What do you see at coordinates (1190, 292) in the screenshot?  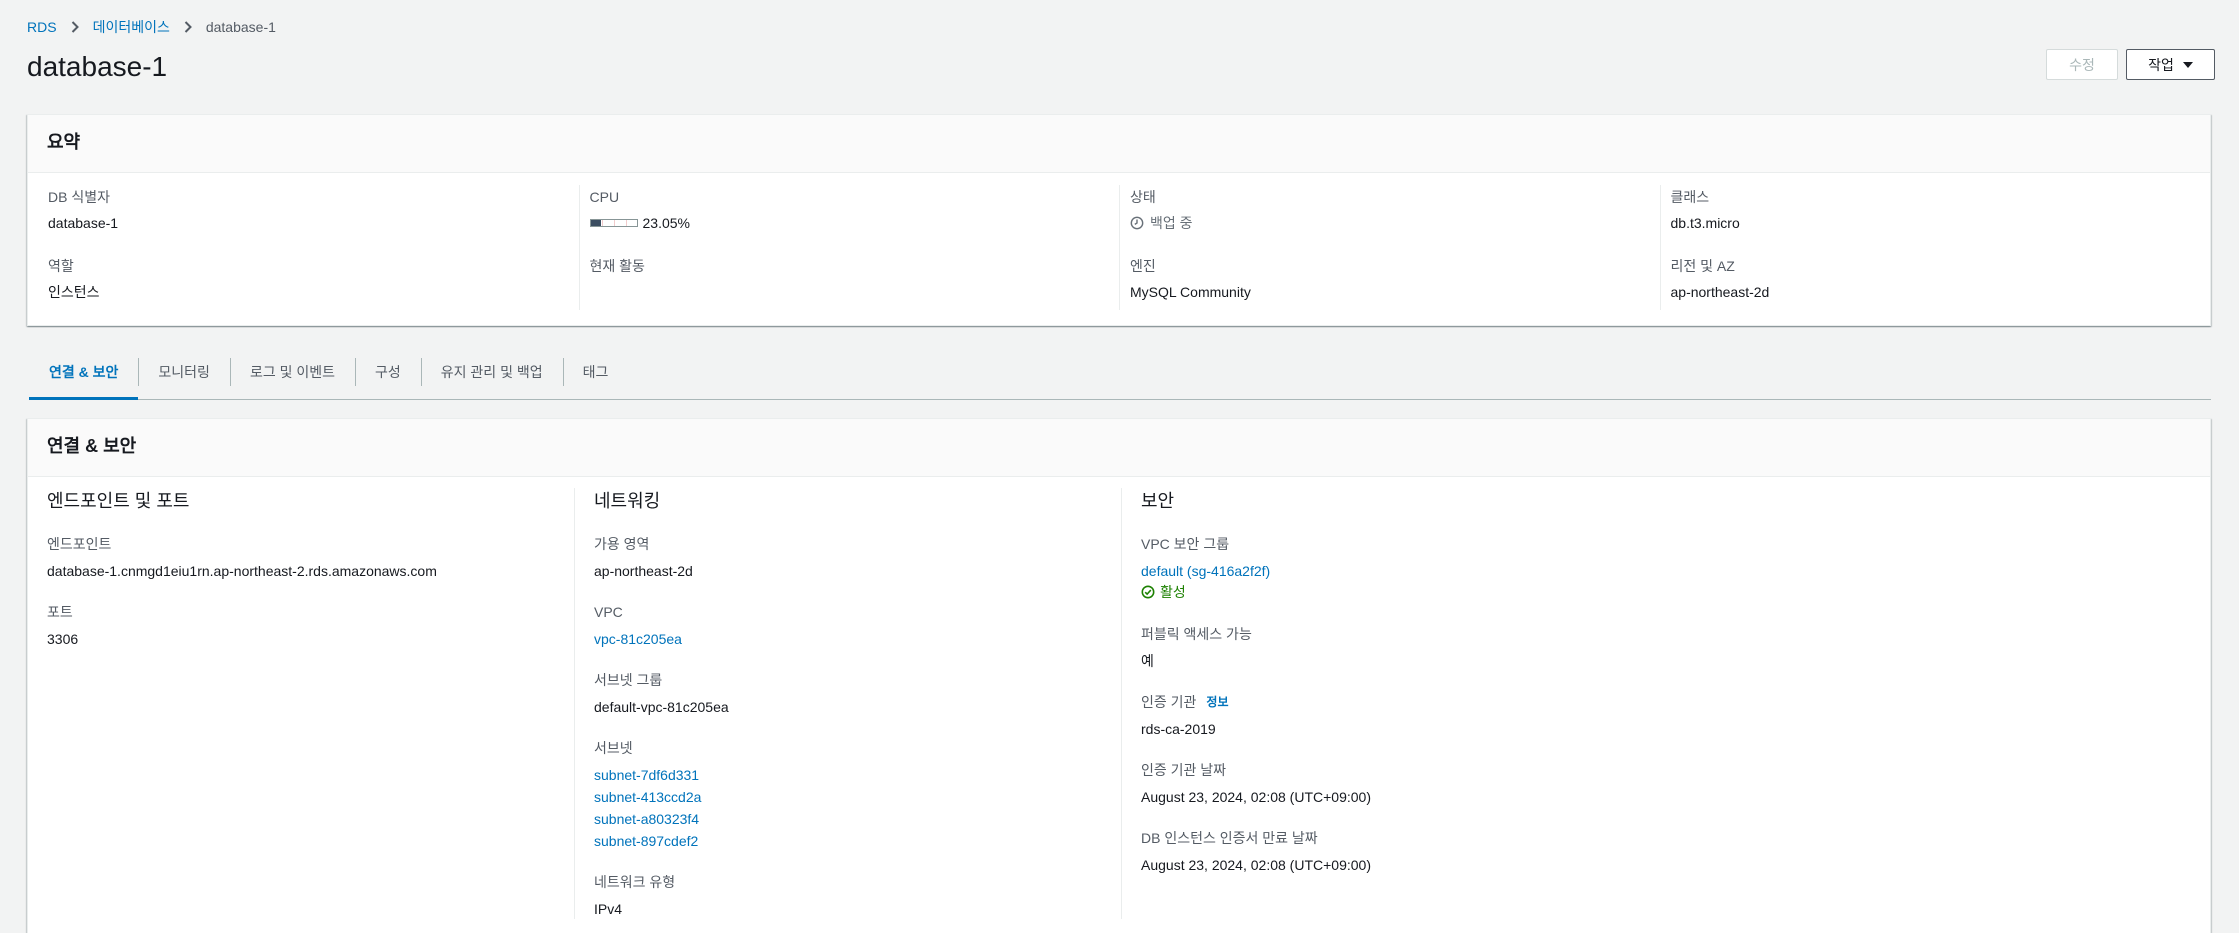 I see `engine-value: MySQL Community` at bounding box center [1190, 292].